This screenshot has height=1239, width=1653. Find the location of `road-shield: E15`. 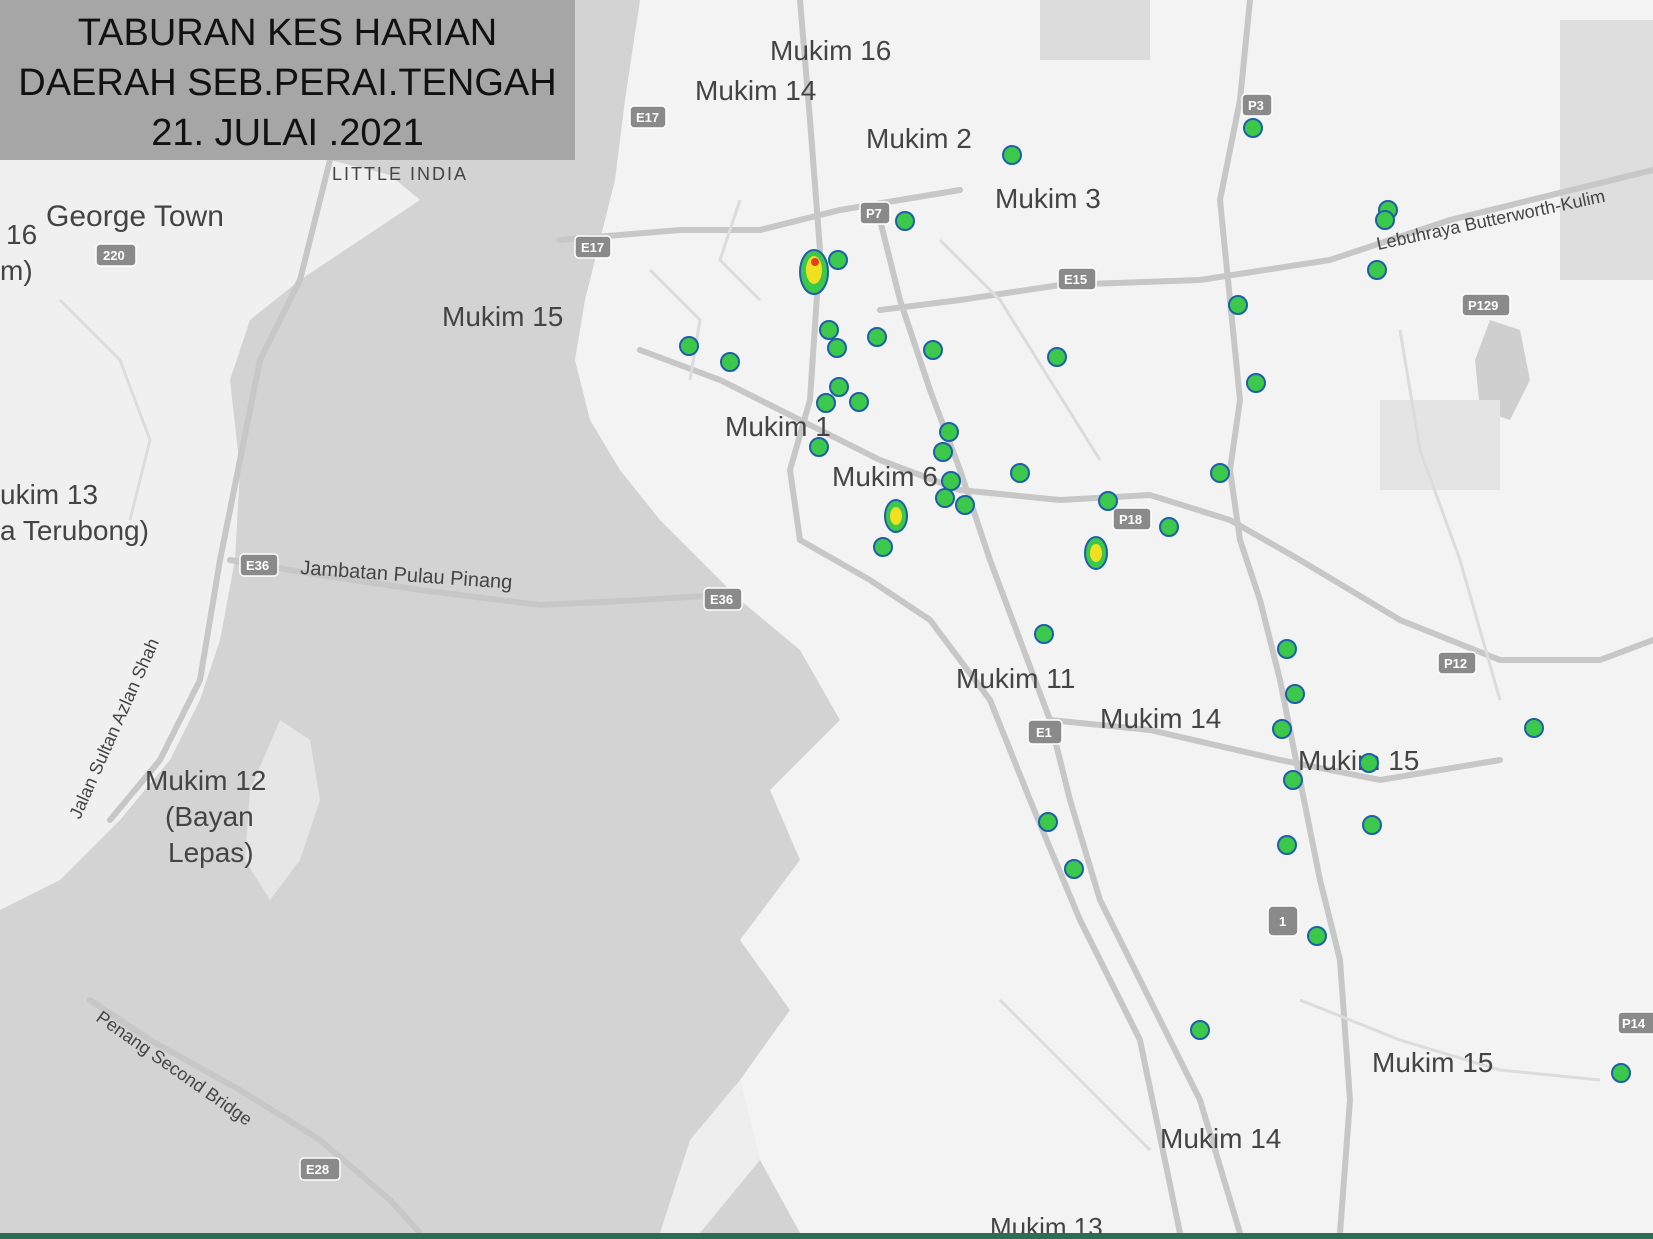

road-shield: E15 is located at coordinates (1077, 279).